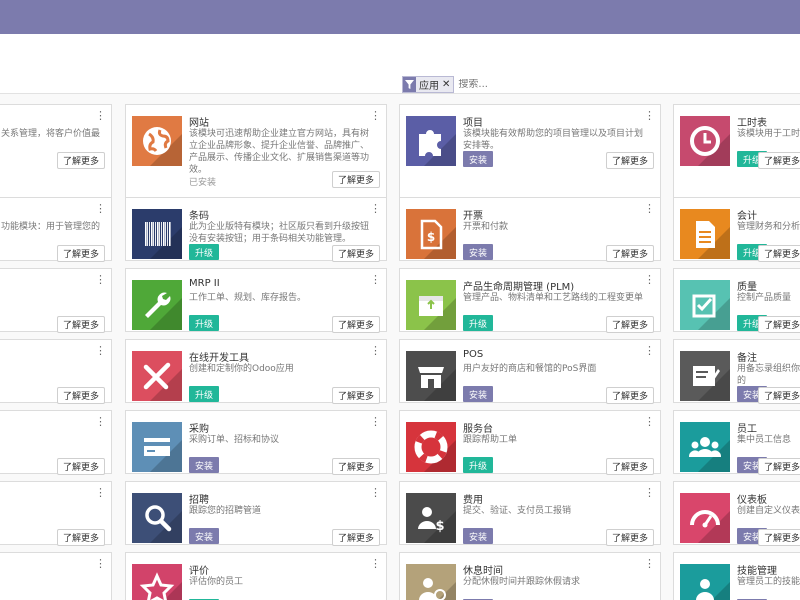  Describe the element at coordinates (705, 447) in the screenshot. I see `people-icon` at that location.